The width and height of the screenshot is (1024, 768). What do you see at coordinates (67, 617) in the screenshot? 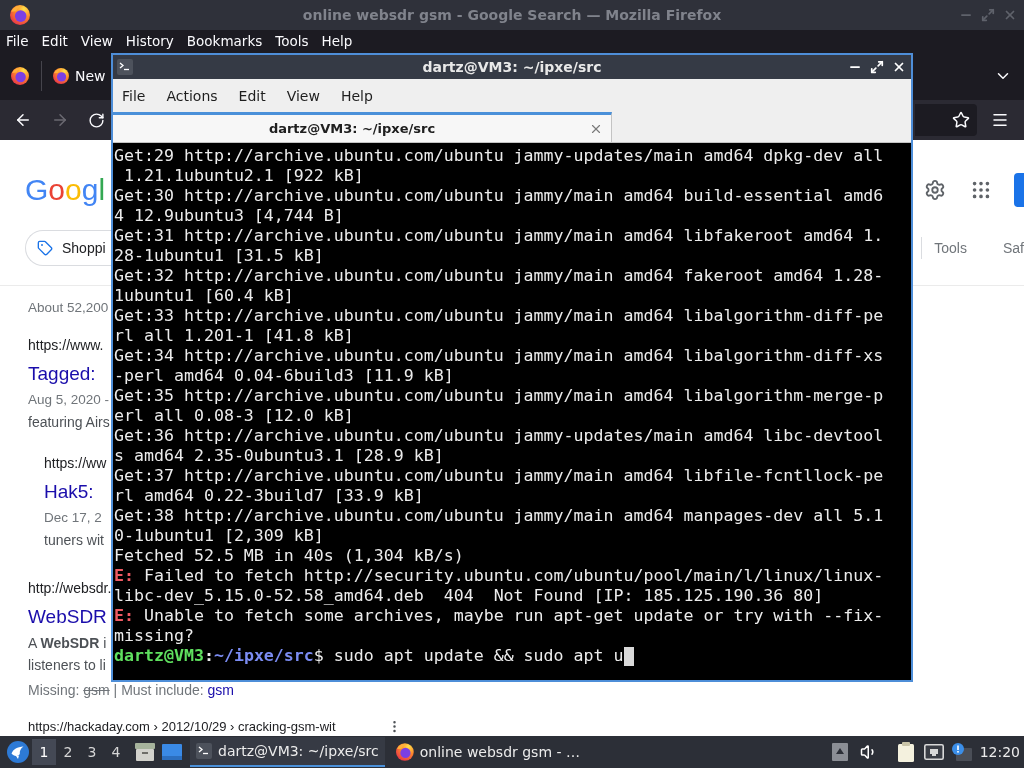
I see `result-title-link: WebSDR` at bounding box center [67, 617].